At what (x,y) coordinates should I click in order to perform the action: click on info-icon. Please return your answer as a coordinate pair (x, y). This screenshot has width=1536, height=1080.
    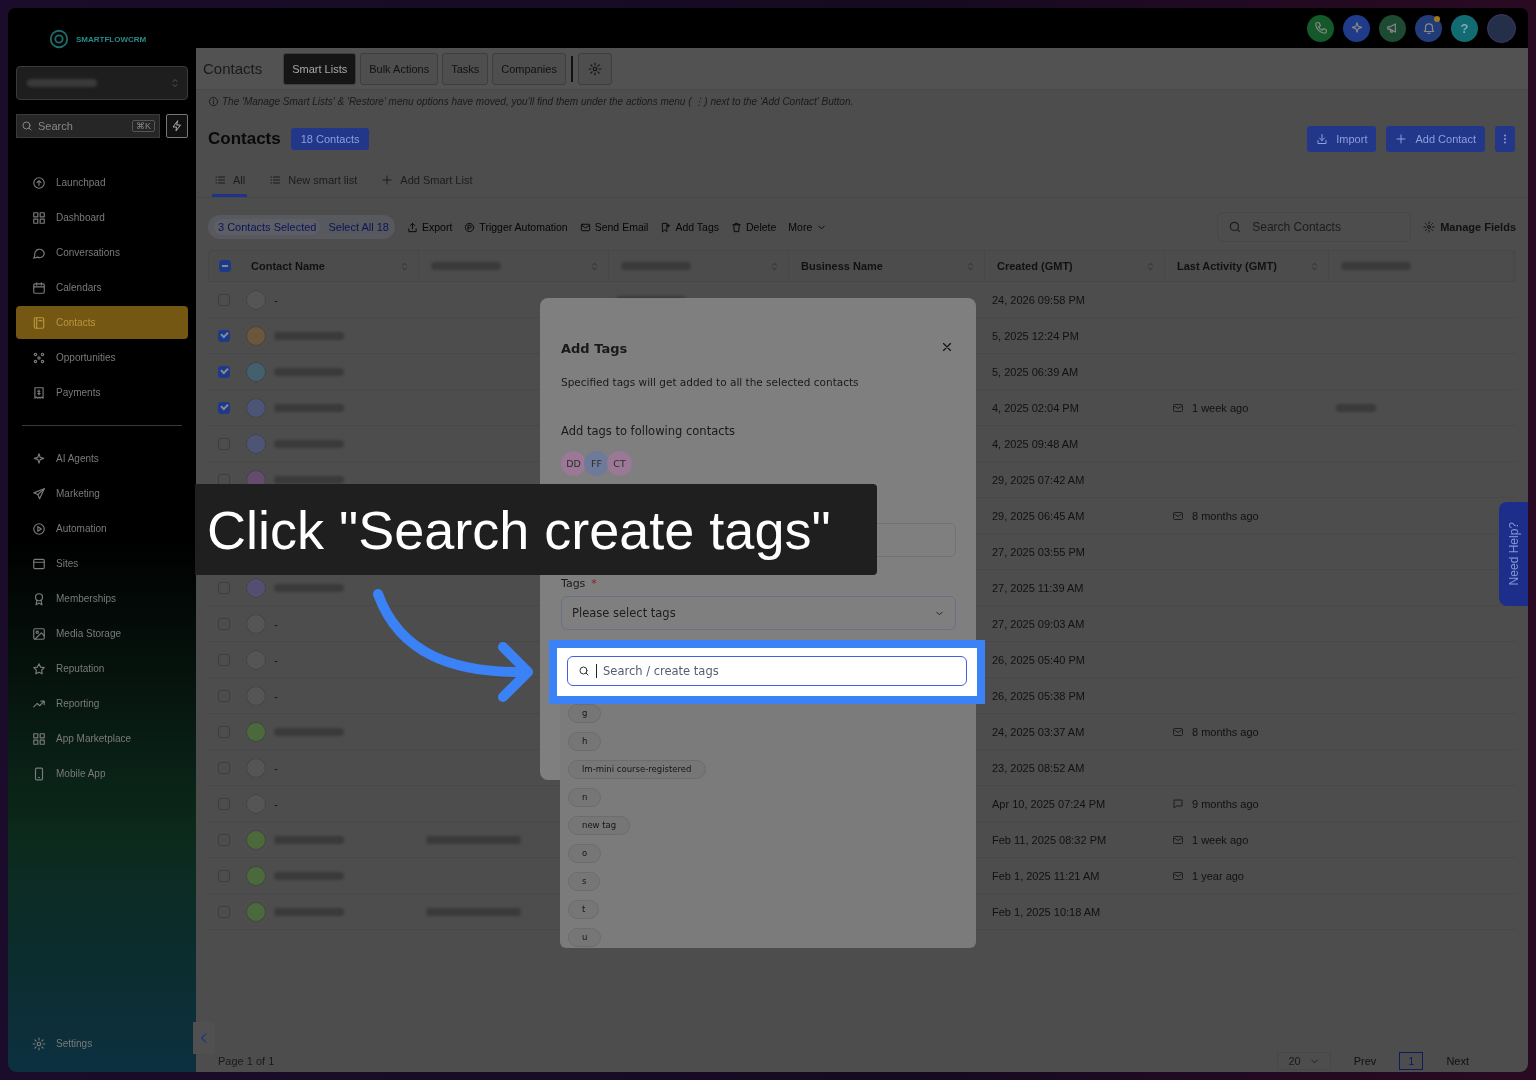
    Looking at the image, I should click on (213, 101).